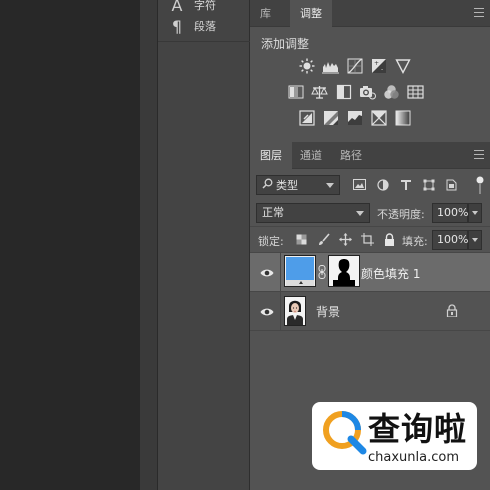  I want to click on lock-all-icon, so click(389, 239).